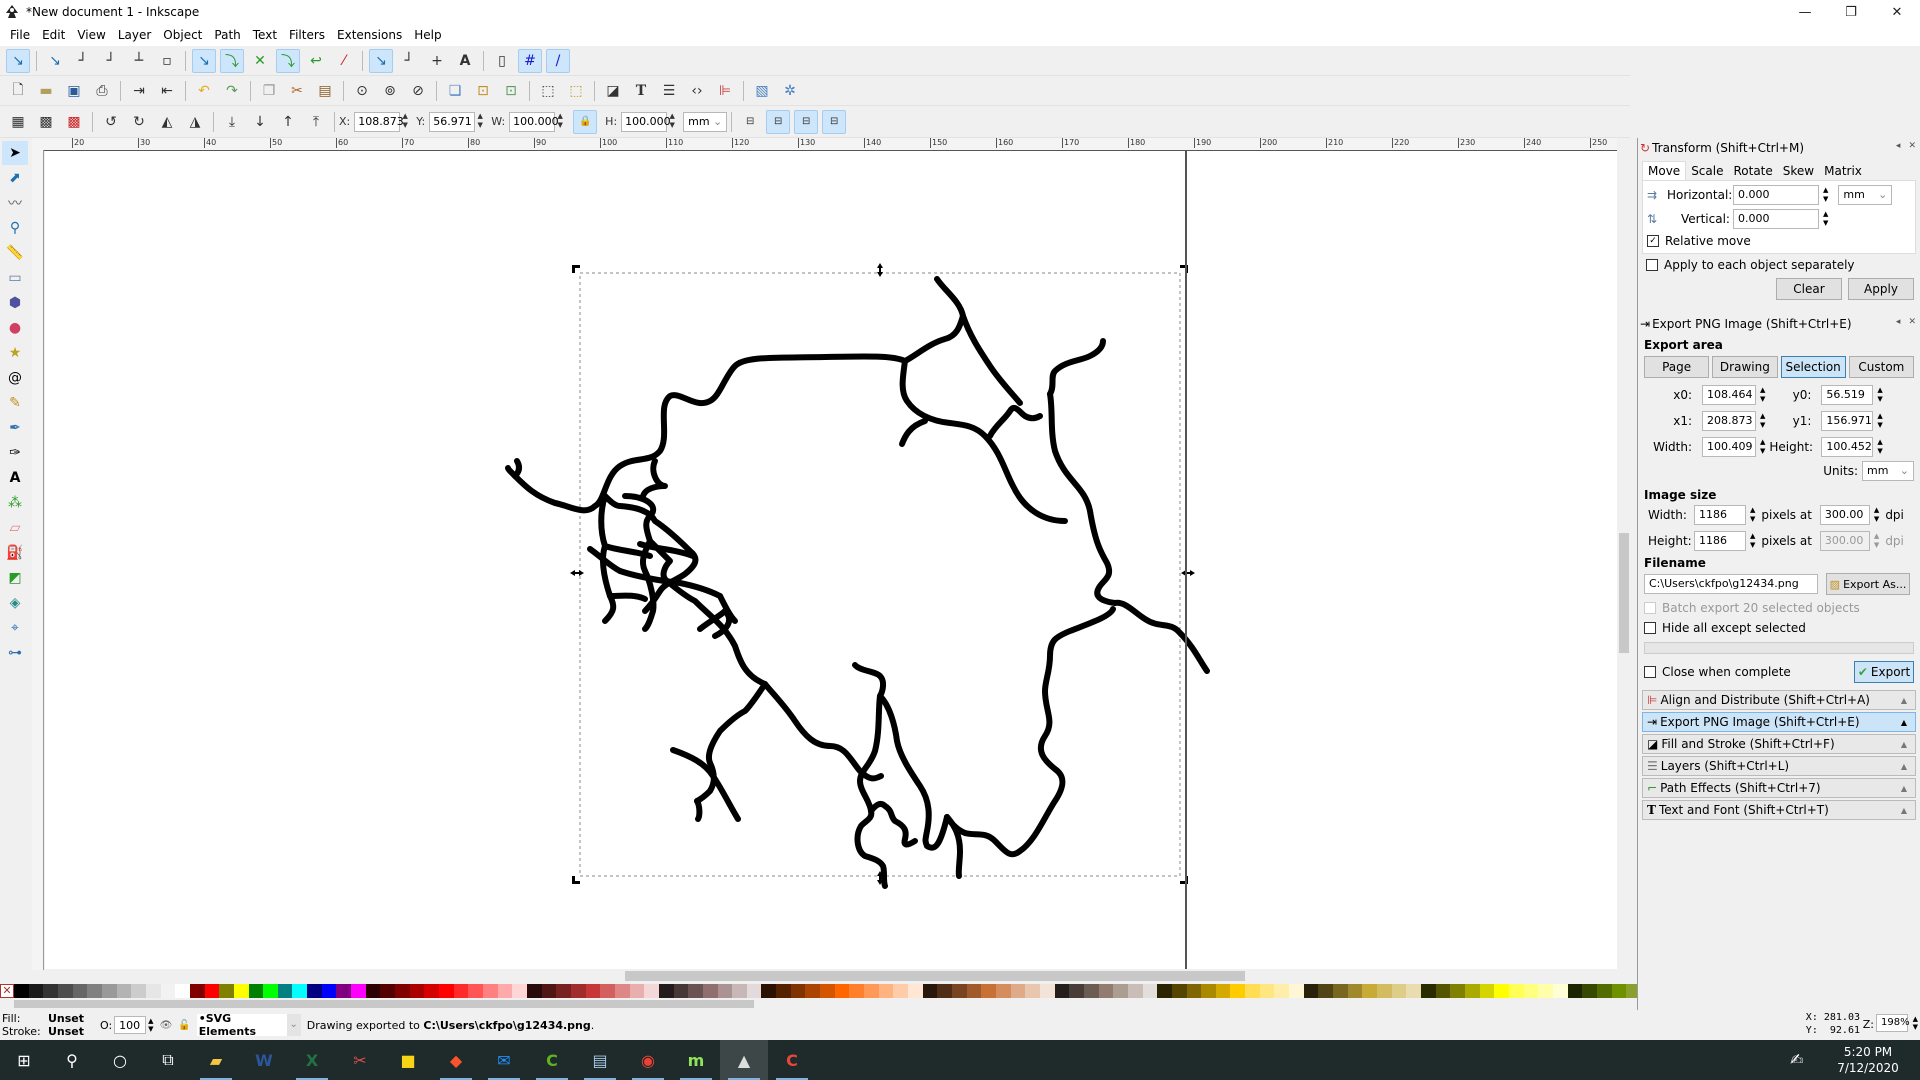  Describe the element at coordinates (437, 61) in the screenshot. I see `snap-rotation-center-icon: +` at that location.